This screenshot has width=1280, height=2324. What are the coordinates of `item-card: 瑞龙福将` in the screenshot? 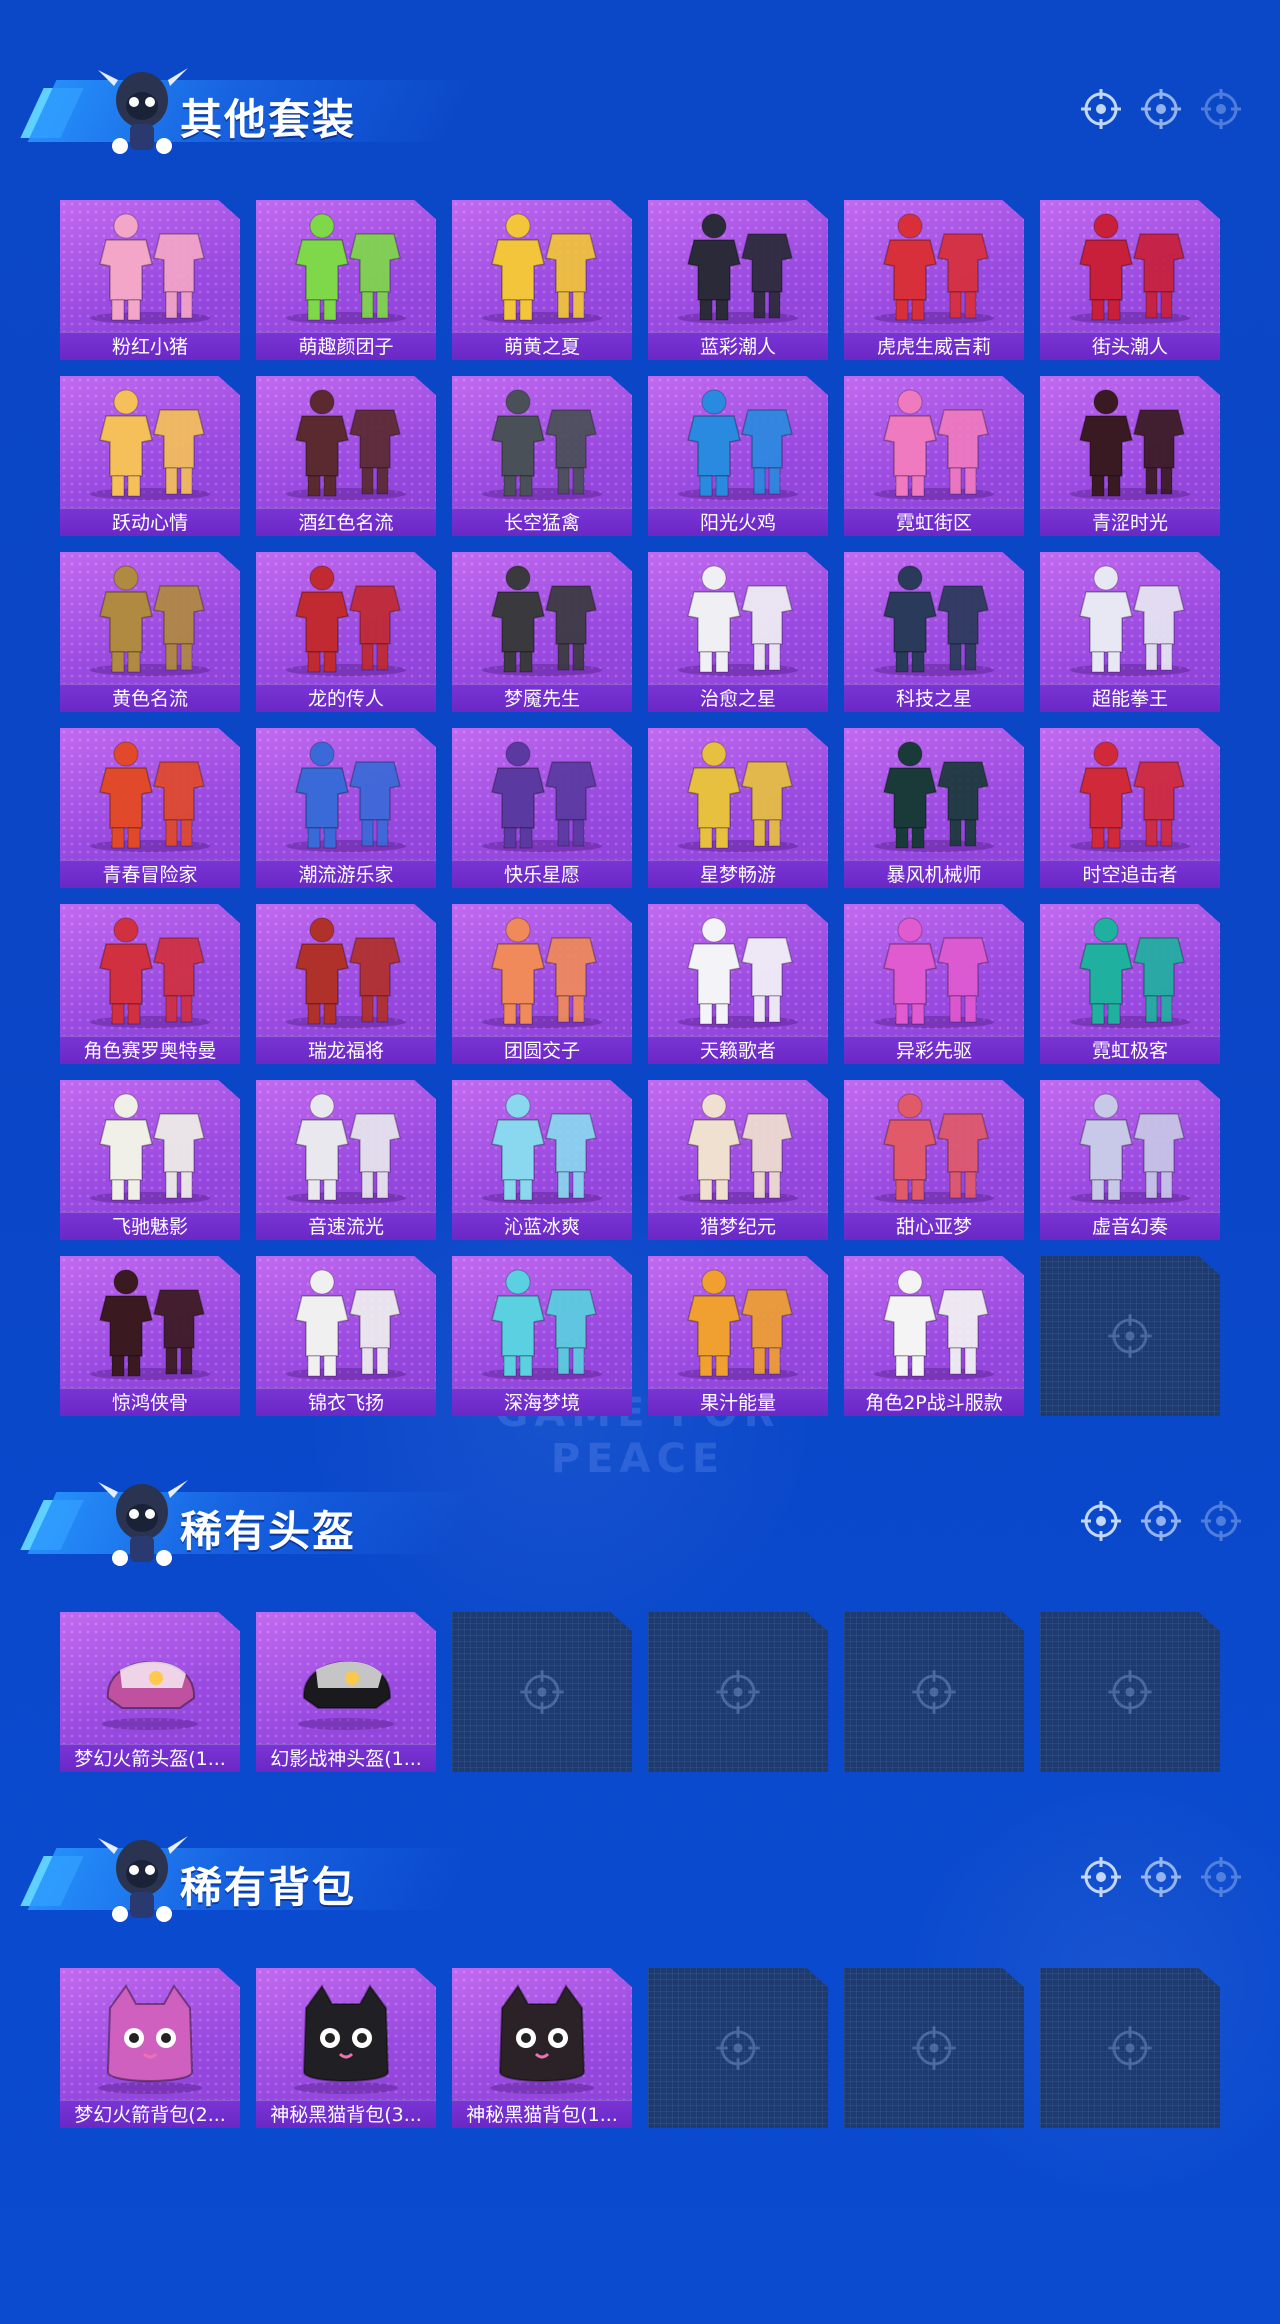 It's located at (346, 984).